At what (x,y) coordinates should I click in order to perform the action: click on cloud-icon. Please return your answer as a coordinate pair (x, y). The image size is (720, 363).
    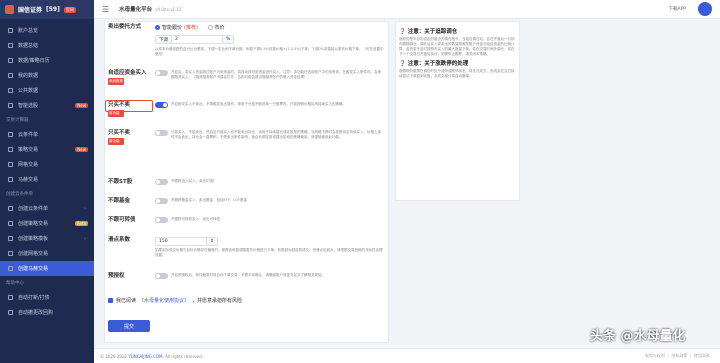
    Looking at the image, I should click on (10, 134).